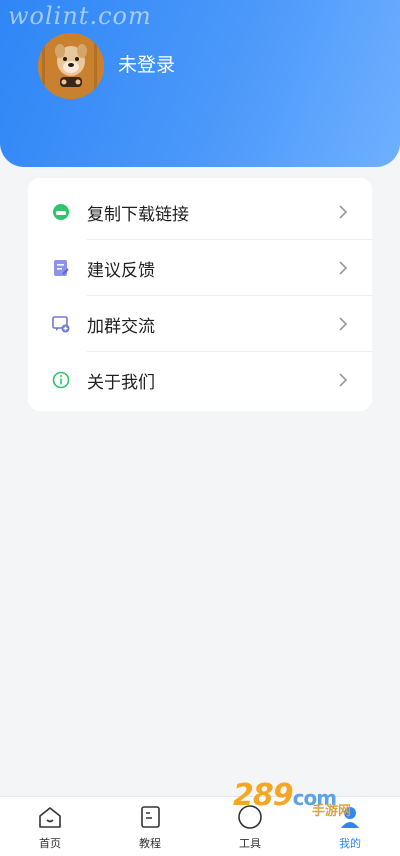  I want to click on dog-avatar-icon, so click(71, 66).